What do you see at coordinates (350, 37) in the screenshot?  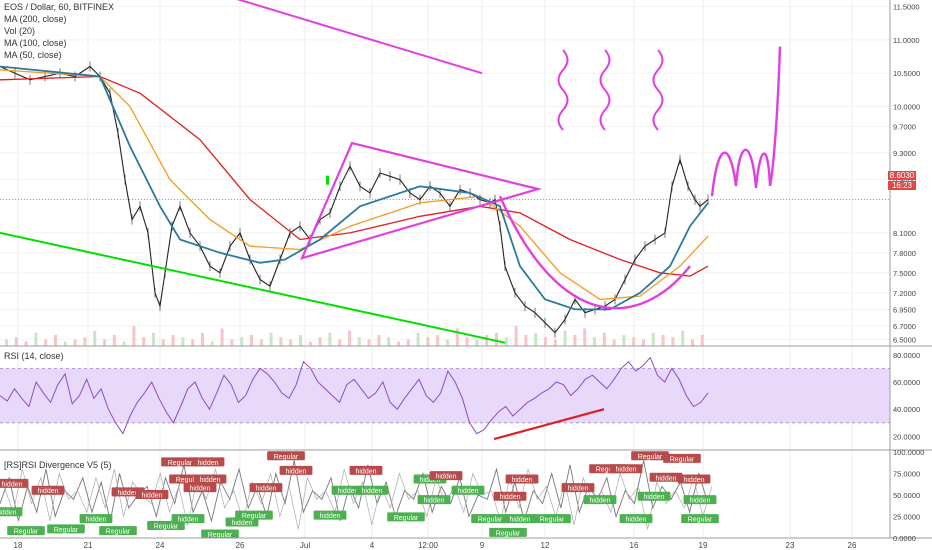 I see `annotation-trendline` at bounding box center [350, 37].